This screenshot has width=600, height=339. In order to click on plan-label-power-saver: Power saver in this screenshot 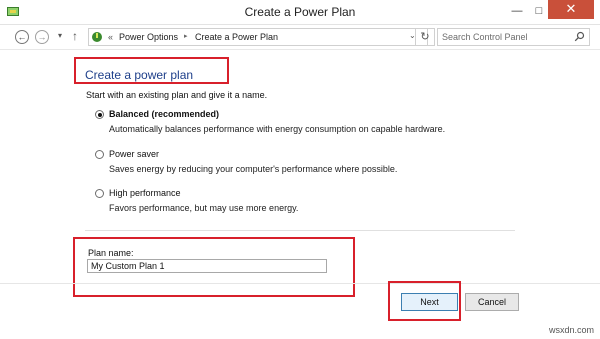, I will do `click(134, 154)`.